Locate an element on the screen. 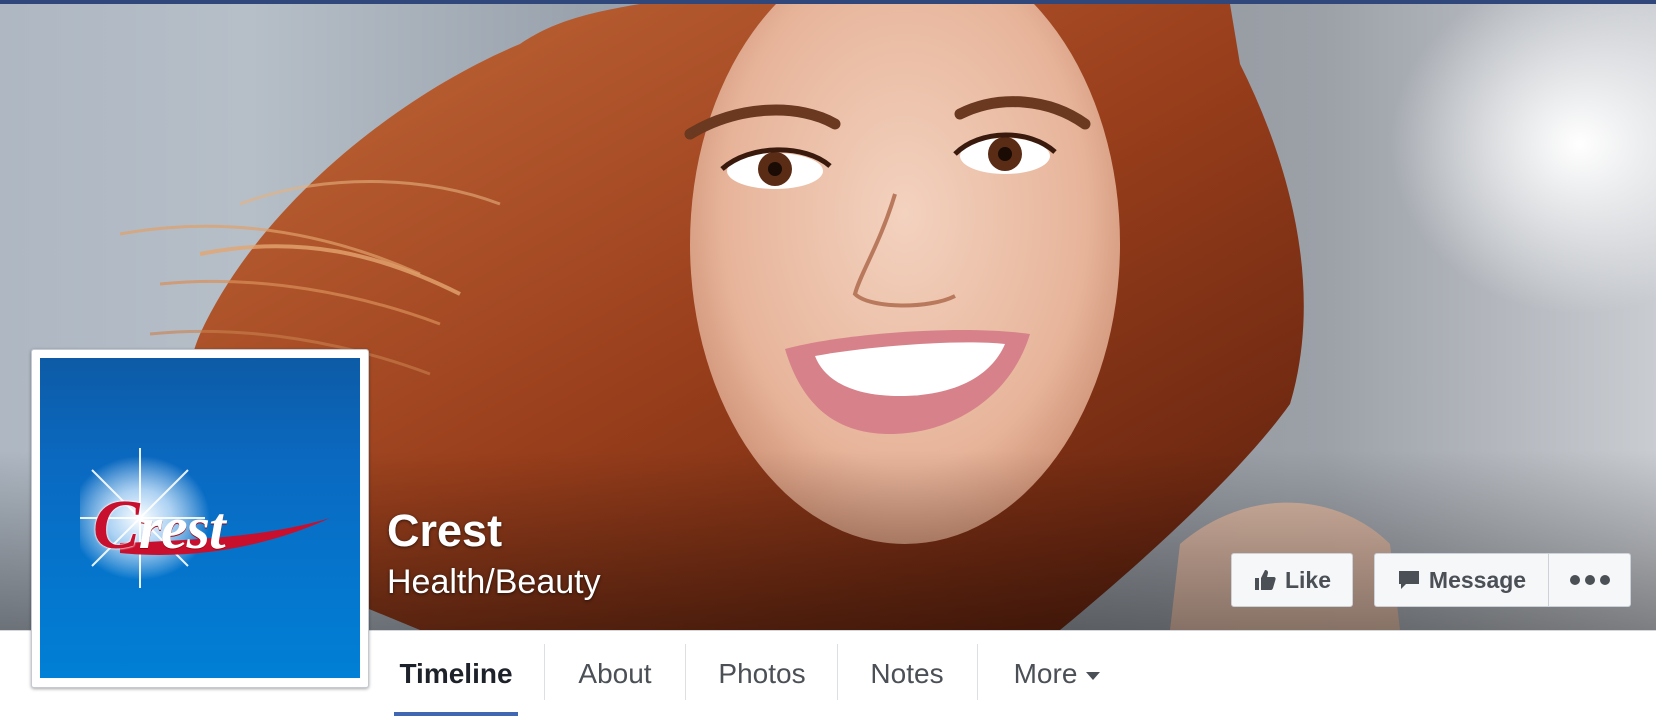 Image resolution: width=1656 pixels, height=716 pixels. tab-notes-label: Notes is located at coordinates (907, 673).